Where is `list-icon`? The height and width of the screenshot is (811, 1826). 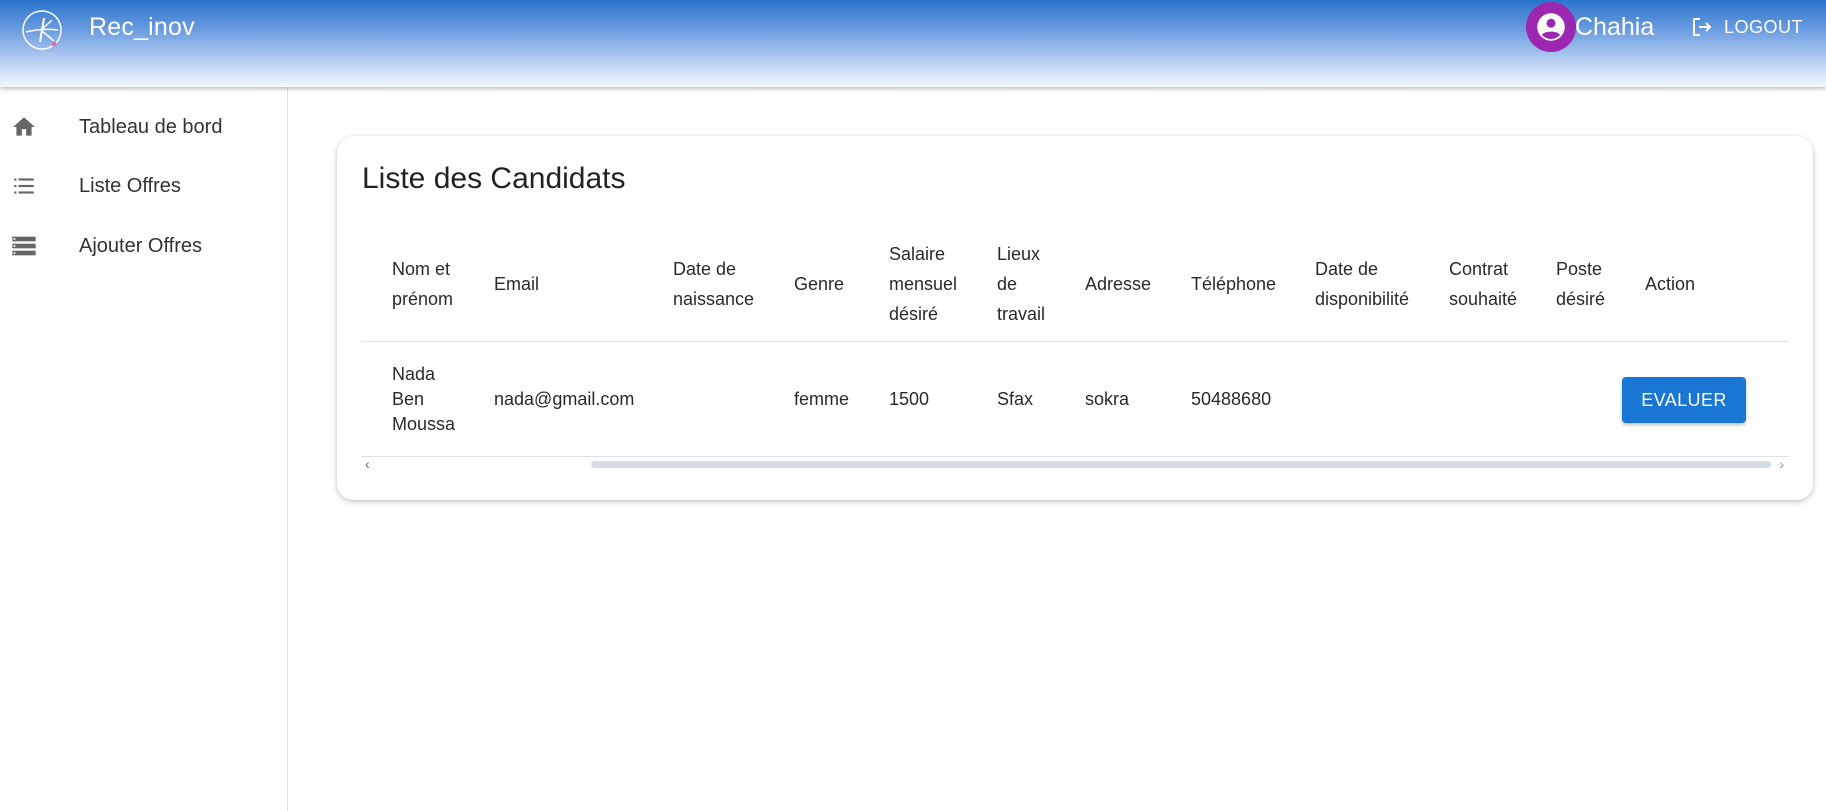
list-icon is located at coordinates (24, 186).